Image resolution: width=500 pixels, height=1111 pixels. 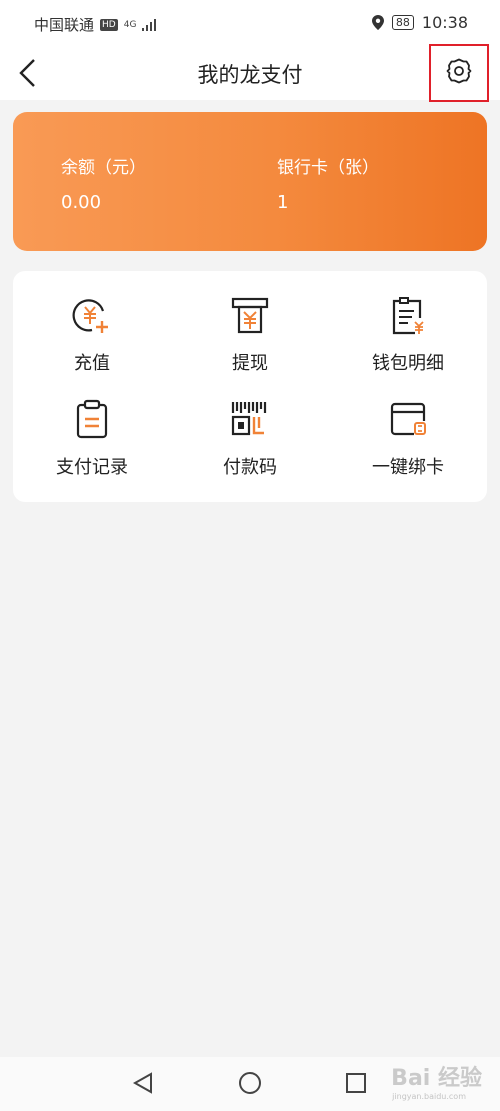 I want to click on menu-item-withdraw: 提现, so click(x=250, y=326).